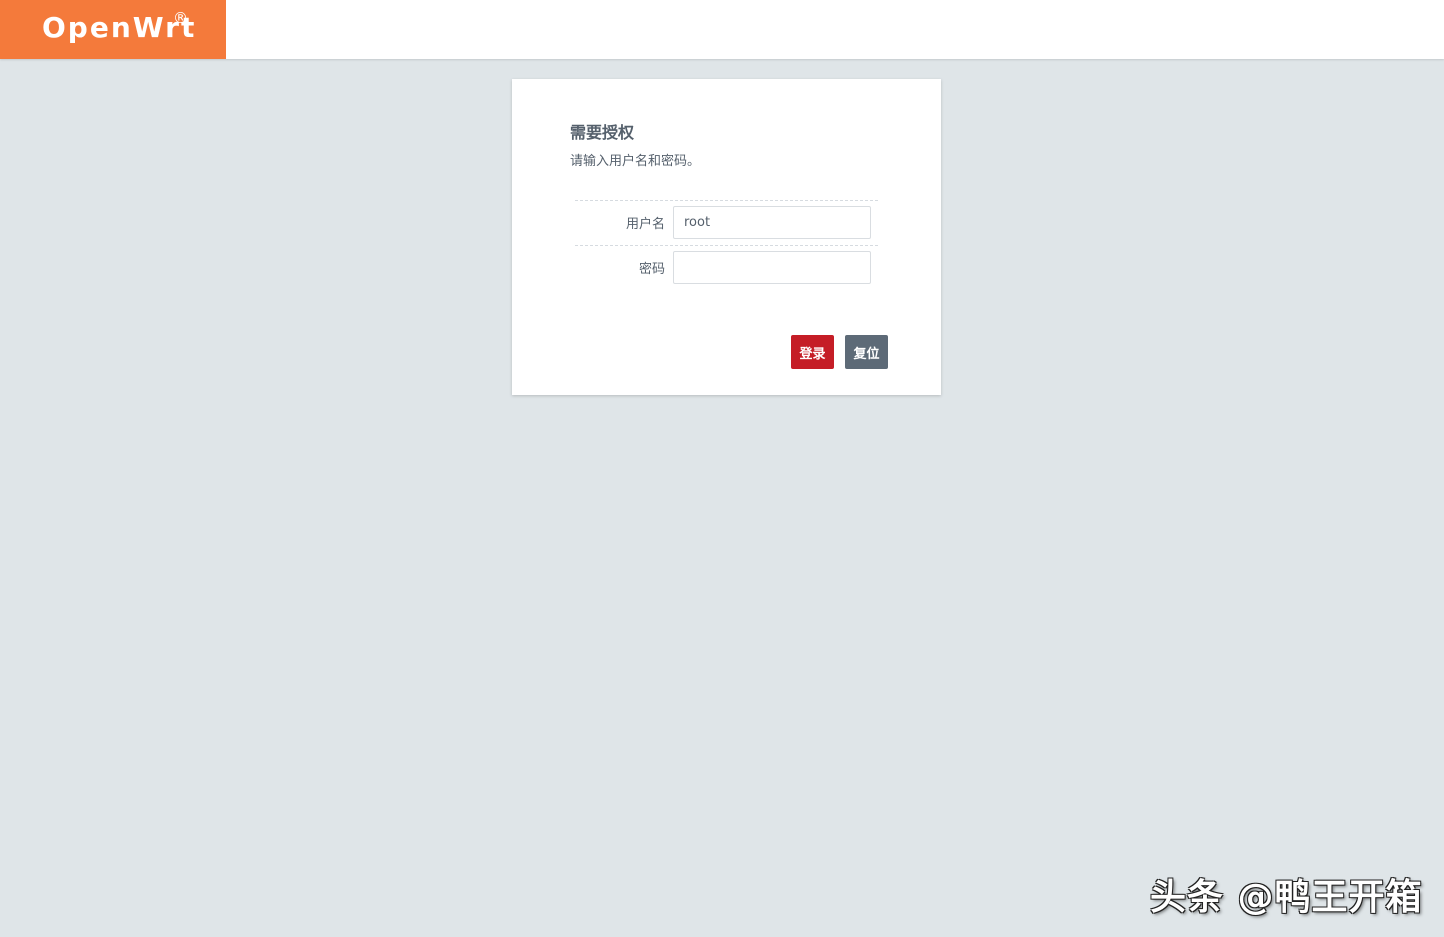 Image resolution: width=1444 pixels, height=937 pixels. What do you see at coordinates (812, 352) in the screenshot?
I see `login-button: 登录` at bounding box center [812, 352].